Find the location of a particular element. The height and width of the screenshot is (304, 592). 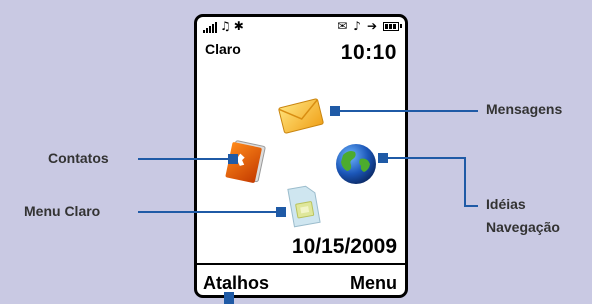

callout-line-contatos is located at coordinates (186, 159).